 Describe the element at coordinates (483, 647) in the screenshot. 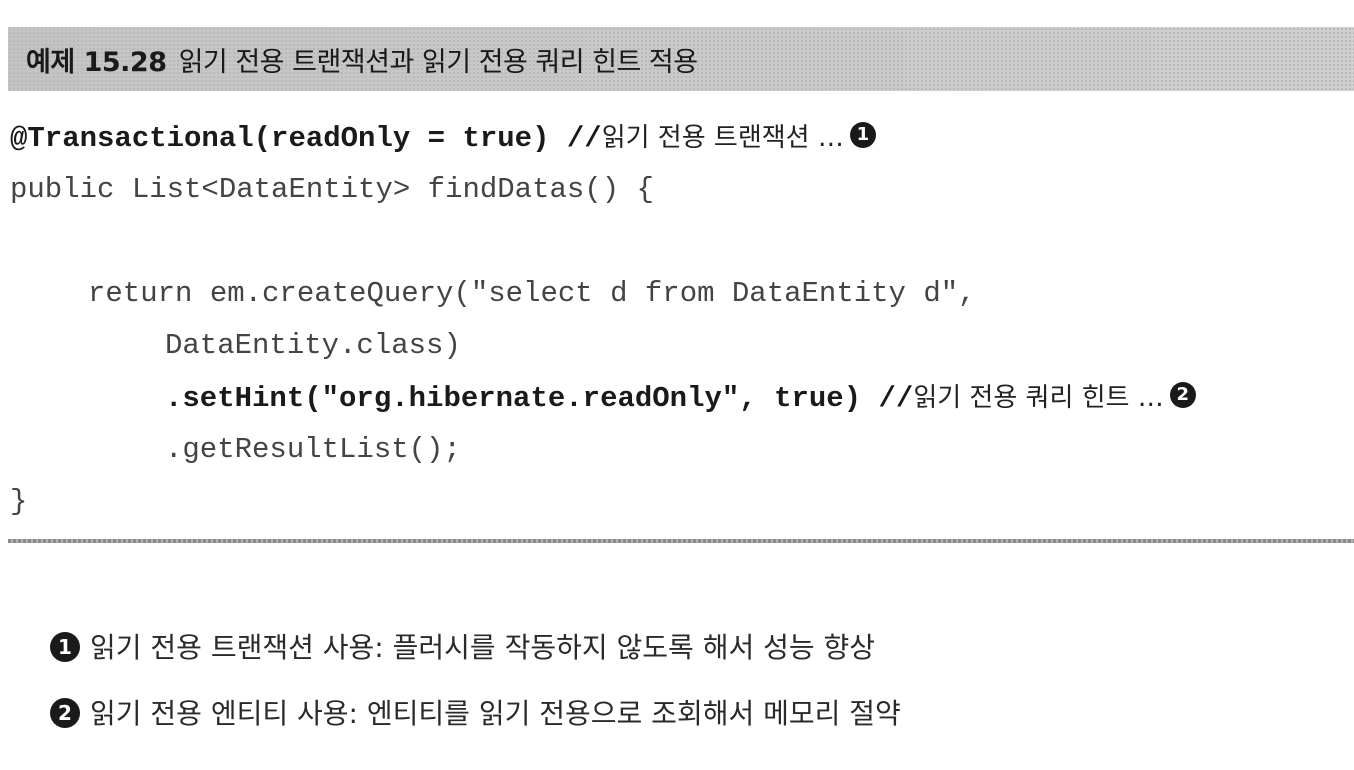

I see `note-text: 읽기 전용 트랜잭션 사용: 플러시를 작동하지 않도록 해서 성능 향상` at that location.